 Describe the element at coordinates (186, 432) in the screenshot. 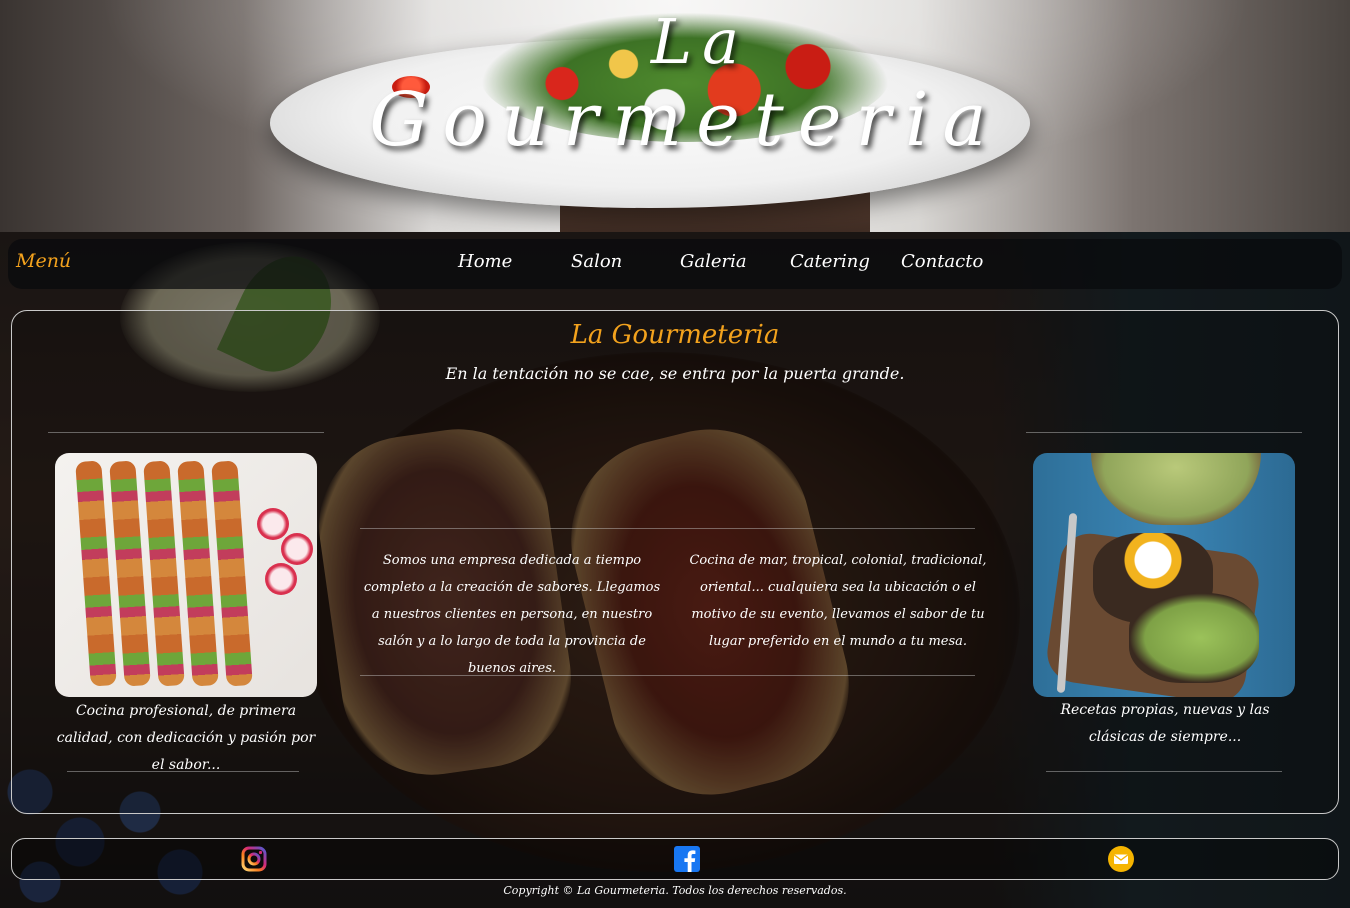

I see `divider-left-top` at that location.